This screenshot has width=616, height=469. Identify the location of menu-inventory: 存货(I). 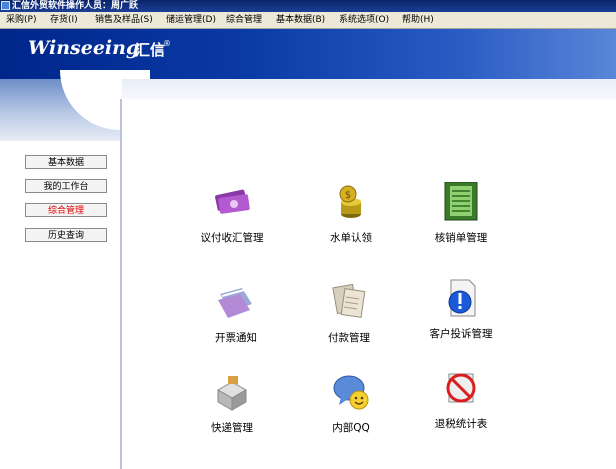
(64, 20).